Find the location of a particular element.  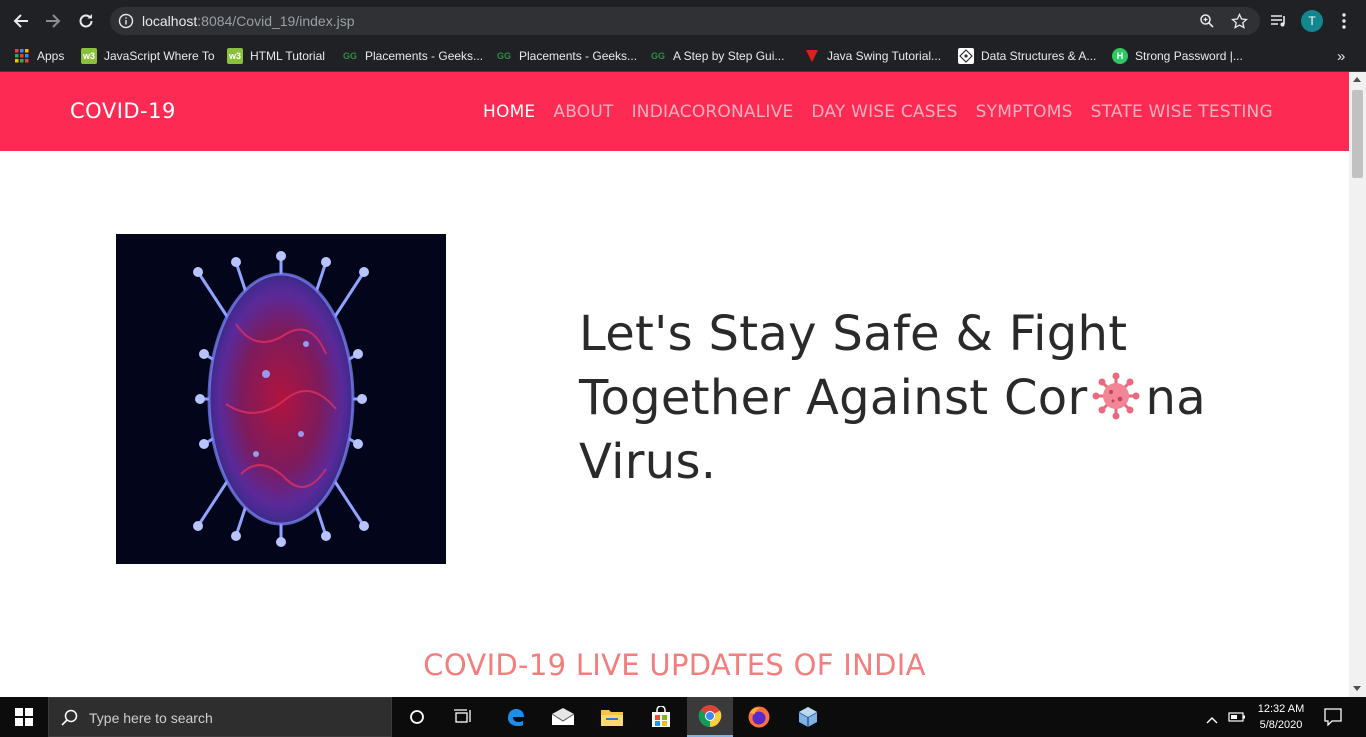

nav-indiacoronalive: INDIACORONALIVE is located at coordinates (713, 112).